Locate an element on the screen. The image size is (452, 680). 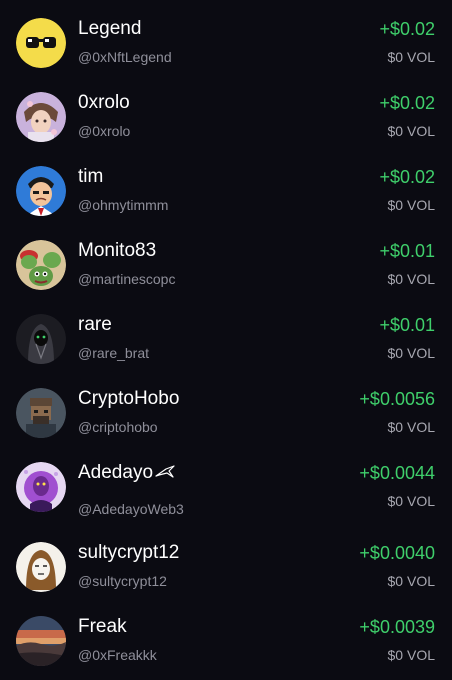
user-display-name: Freak is located at coordinates (102, 627).